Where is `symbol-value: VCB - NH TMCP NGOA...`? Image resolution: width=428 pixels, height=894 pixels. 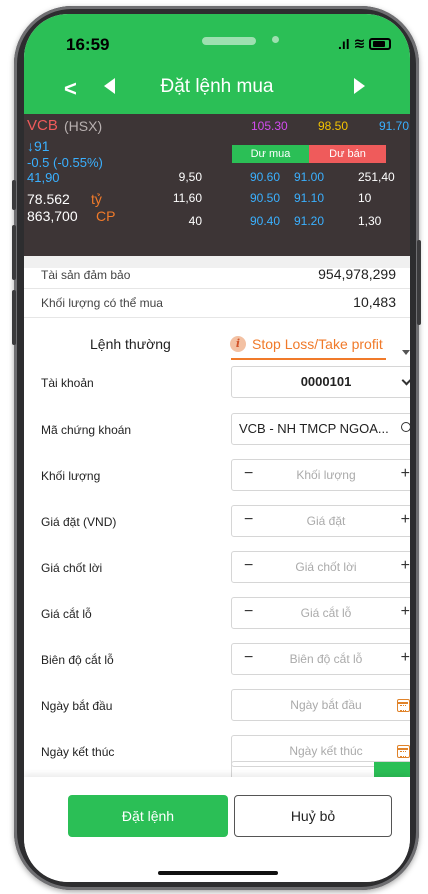 symbol-value: VCB - NH TMCP NGOA... is located at coordinates (314, 428).